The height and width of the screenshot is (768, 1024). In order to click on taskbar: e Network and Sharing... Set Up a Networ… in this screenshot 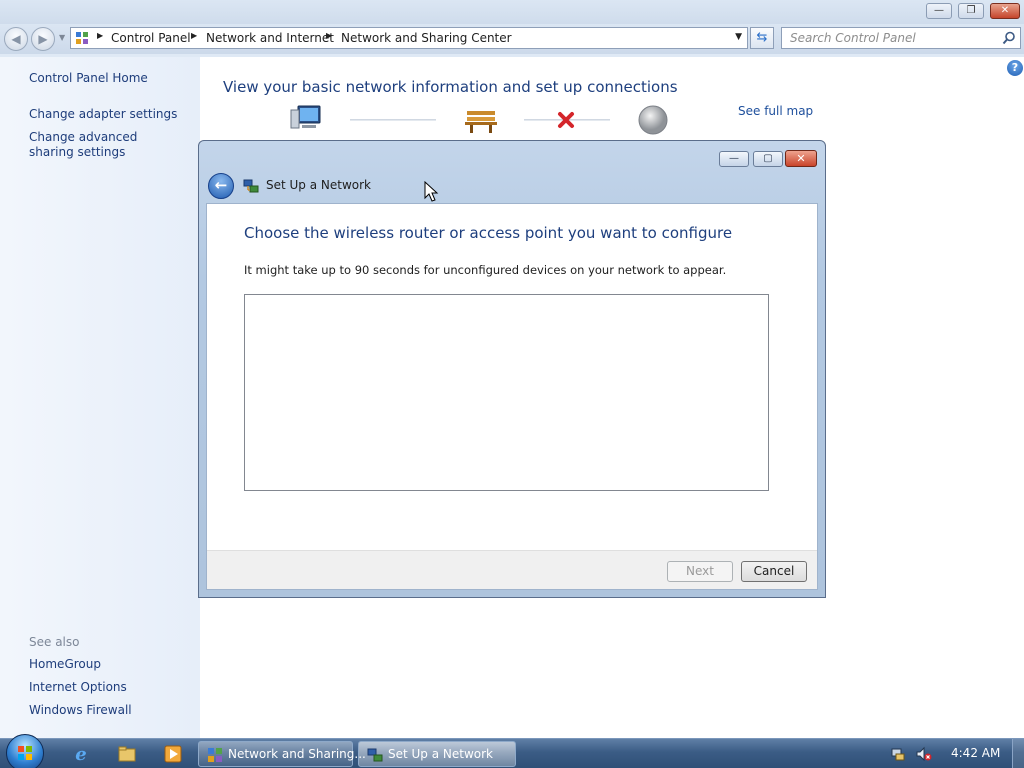, I will do `click(512, 751)`.